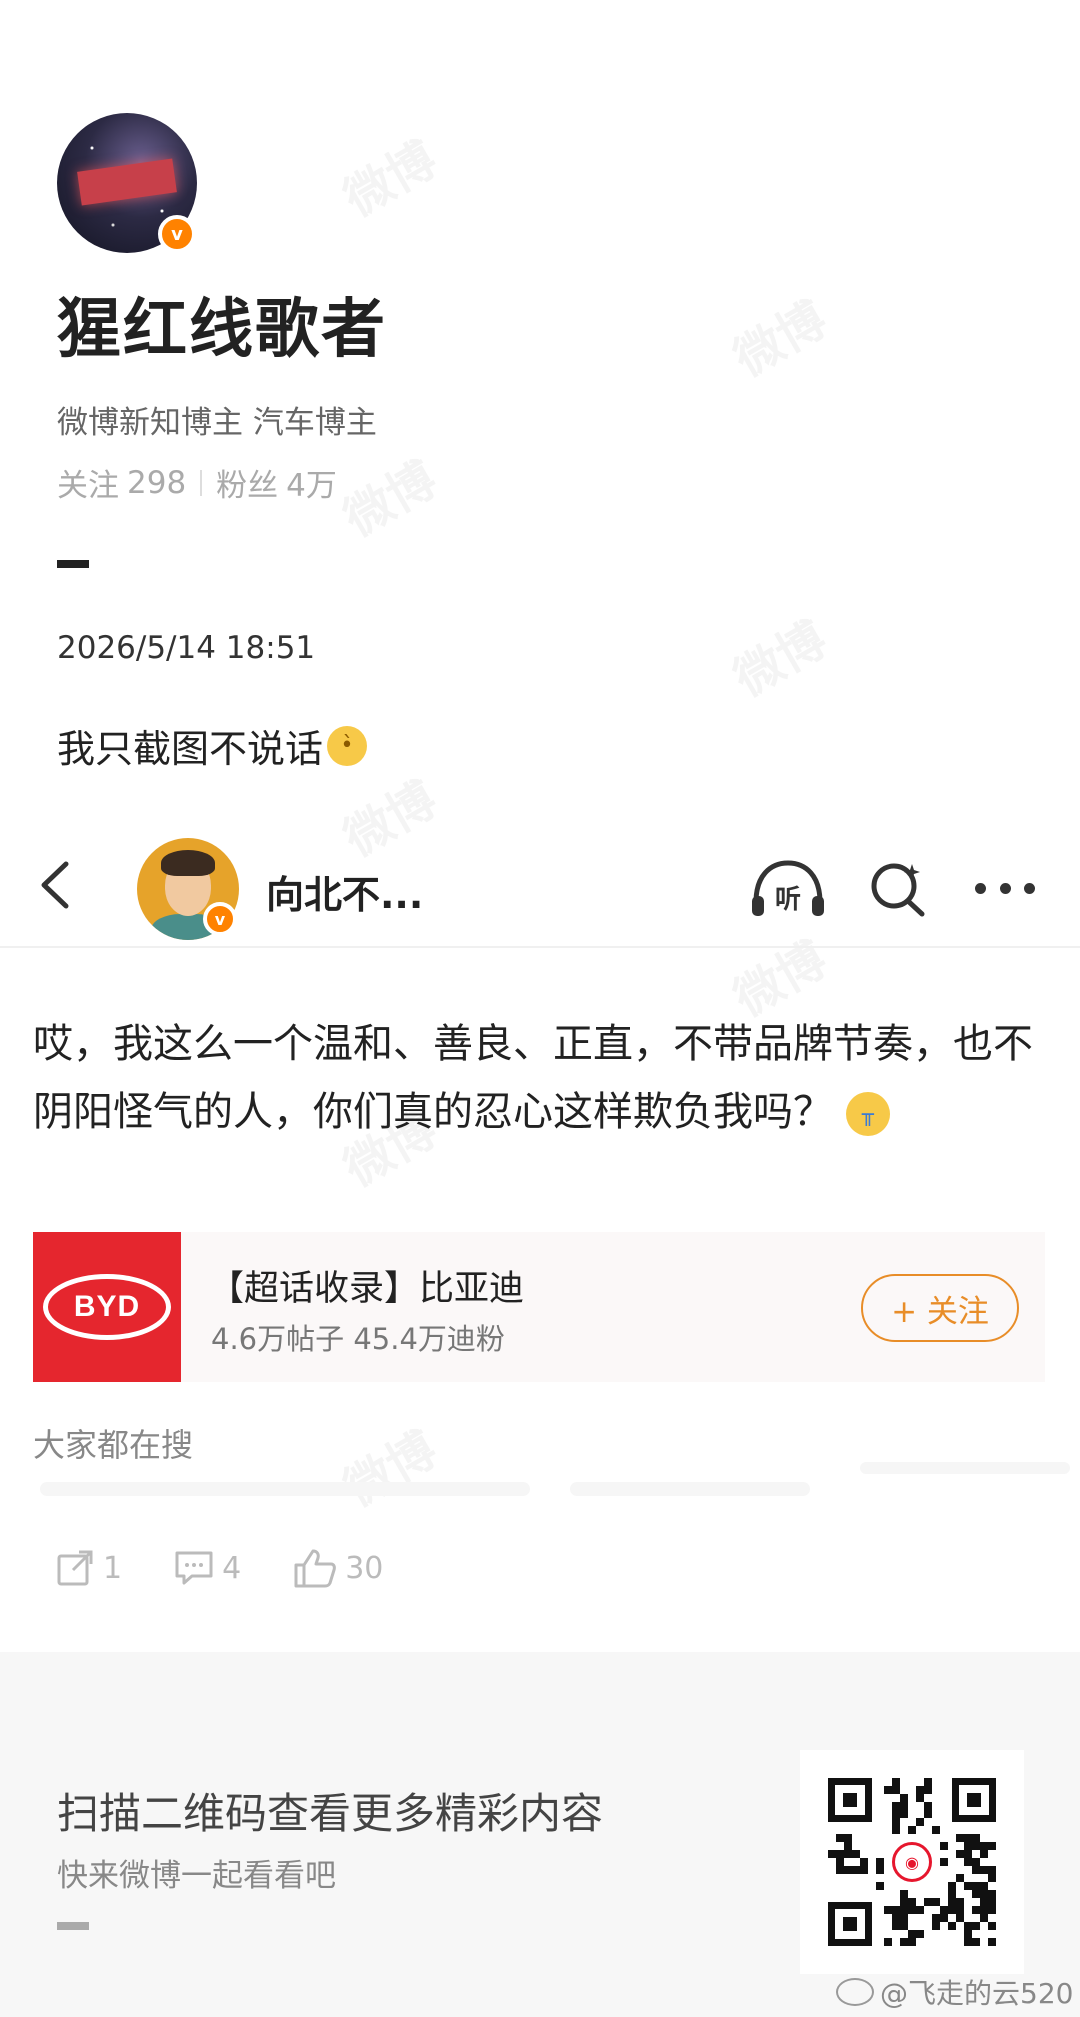 This screenshot has height=2017, width=1080. I want to click on author-name: 猩红线歌者, so click(222, 324).